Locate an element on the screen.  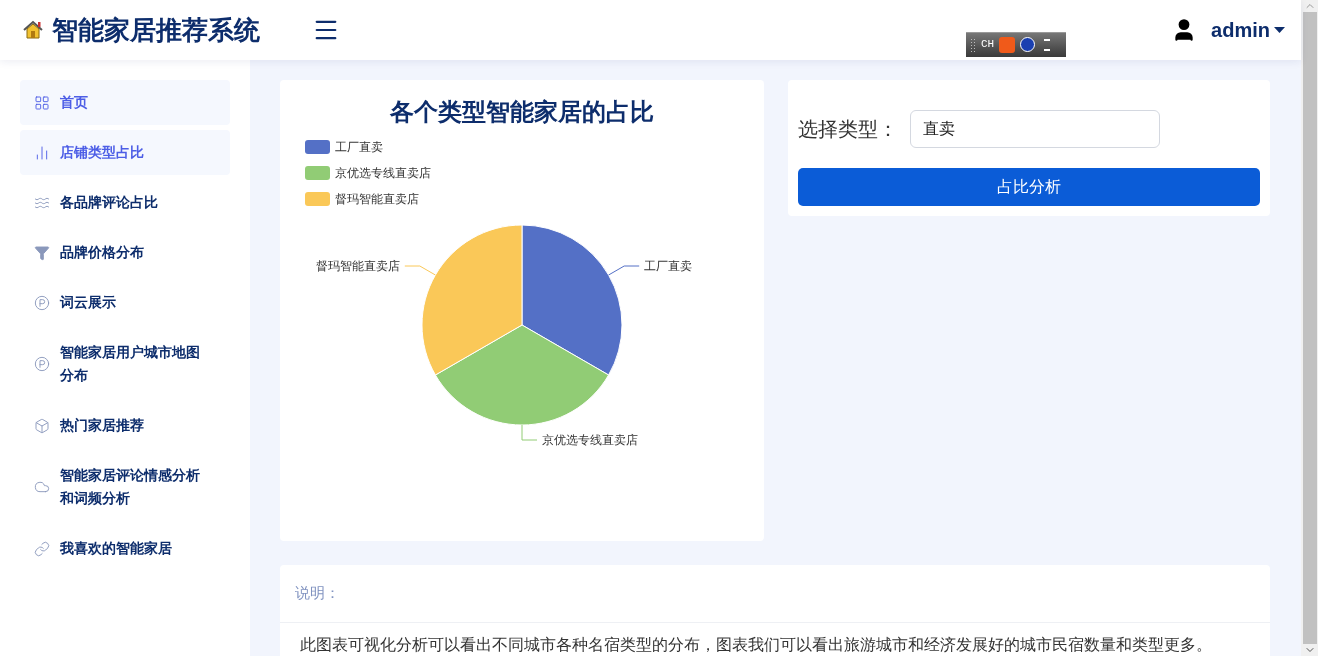
caret-icon is located at coordinates (1279, 30).